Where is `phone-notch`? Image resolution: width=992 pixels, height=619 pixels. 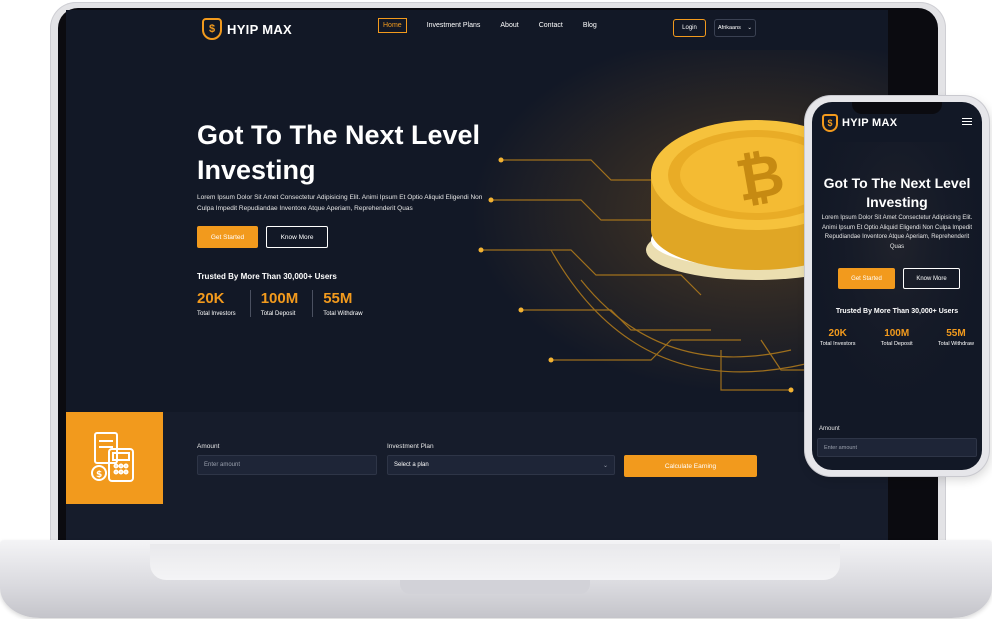
phone-notch is located at coordinates (897, 108).